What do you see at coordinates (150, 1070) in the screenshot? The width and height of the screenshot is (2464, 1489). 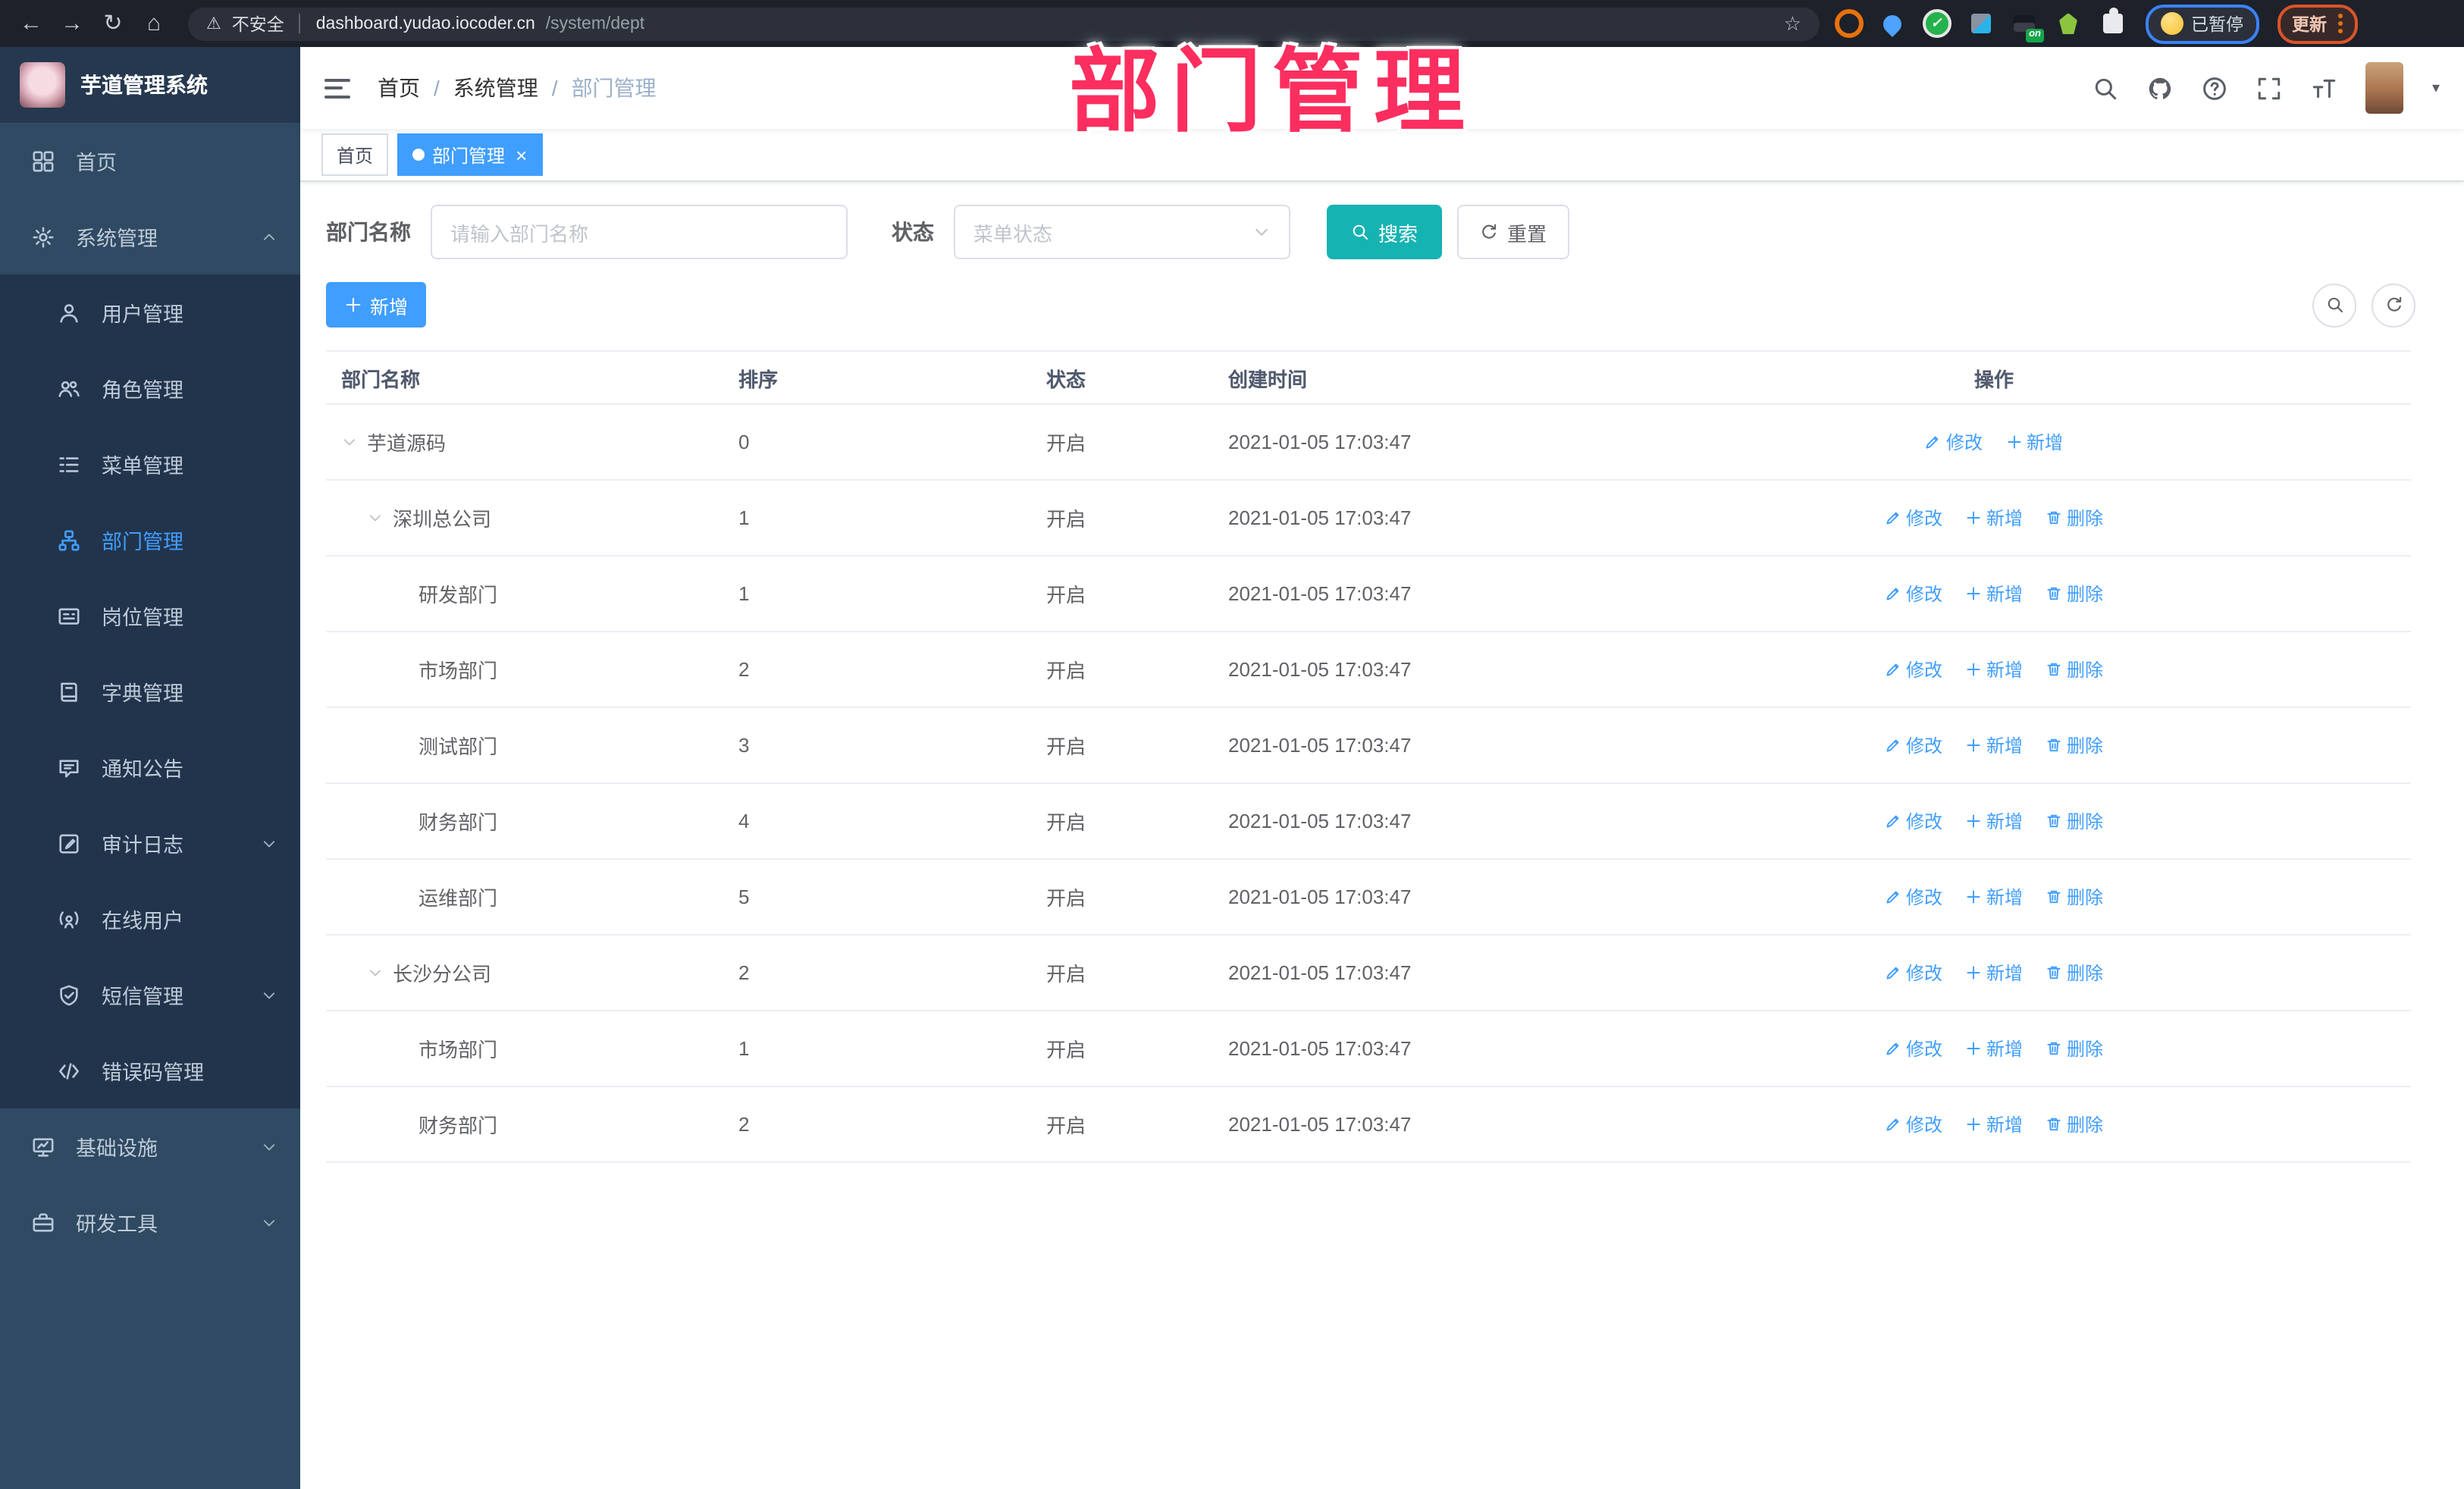 I see `sidebar-item-错误码管理: 错误码管理` at bounding box center [150, 1070].